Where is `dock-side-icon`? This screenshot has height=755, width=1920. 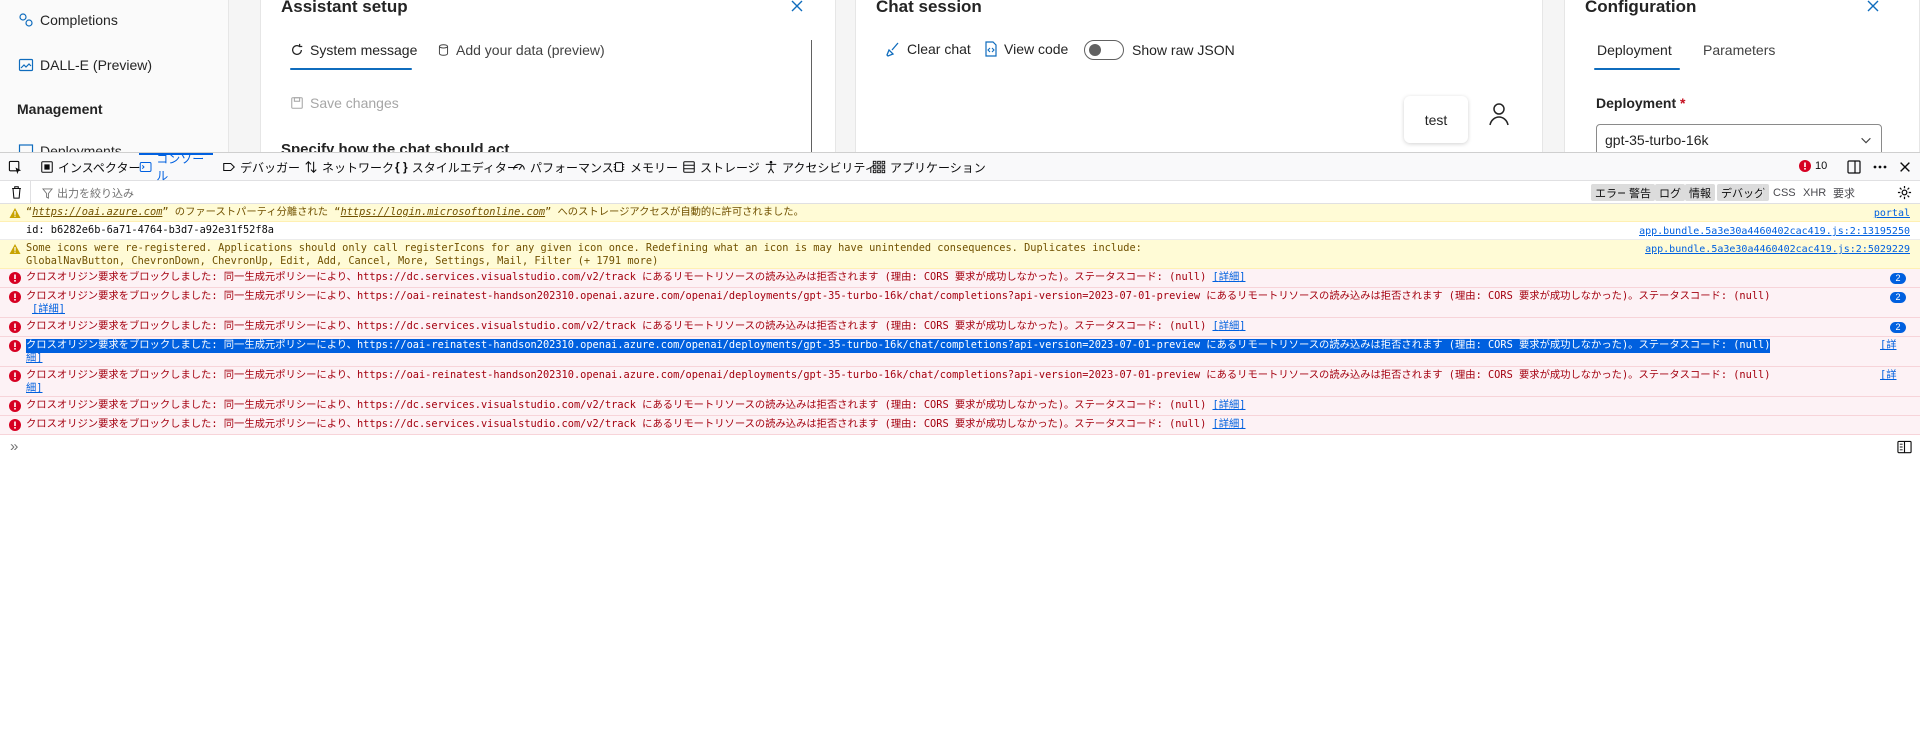 dock-side-icon is located at coordinates (1854, 167).